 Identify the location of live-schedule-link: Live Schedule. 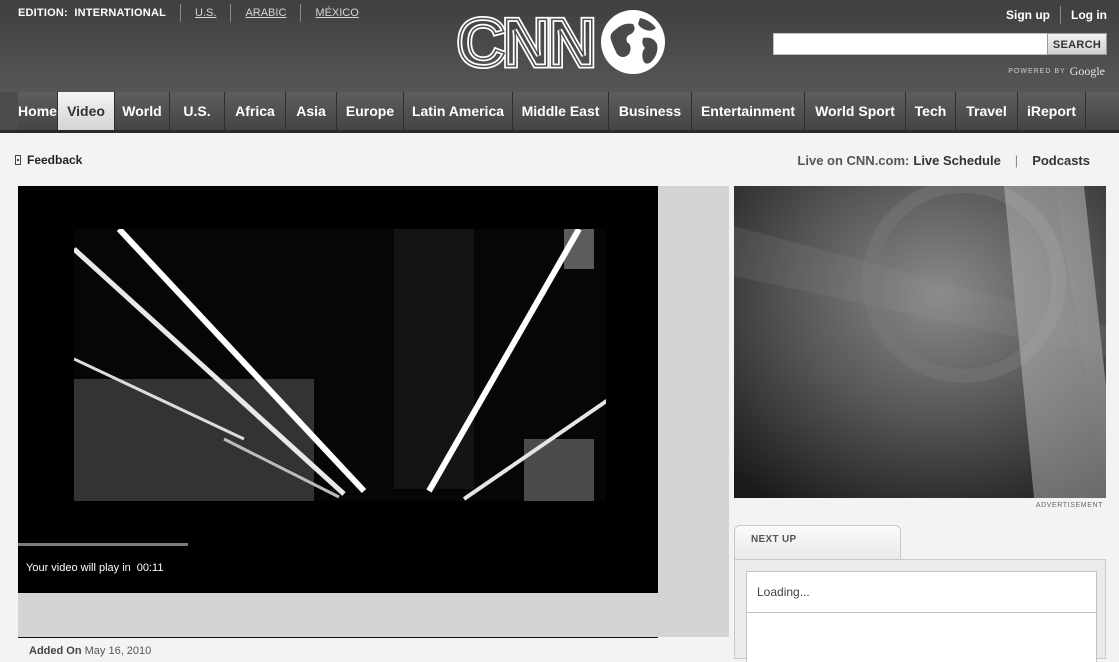
(956, 160).